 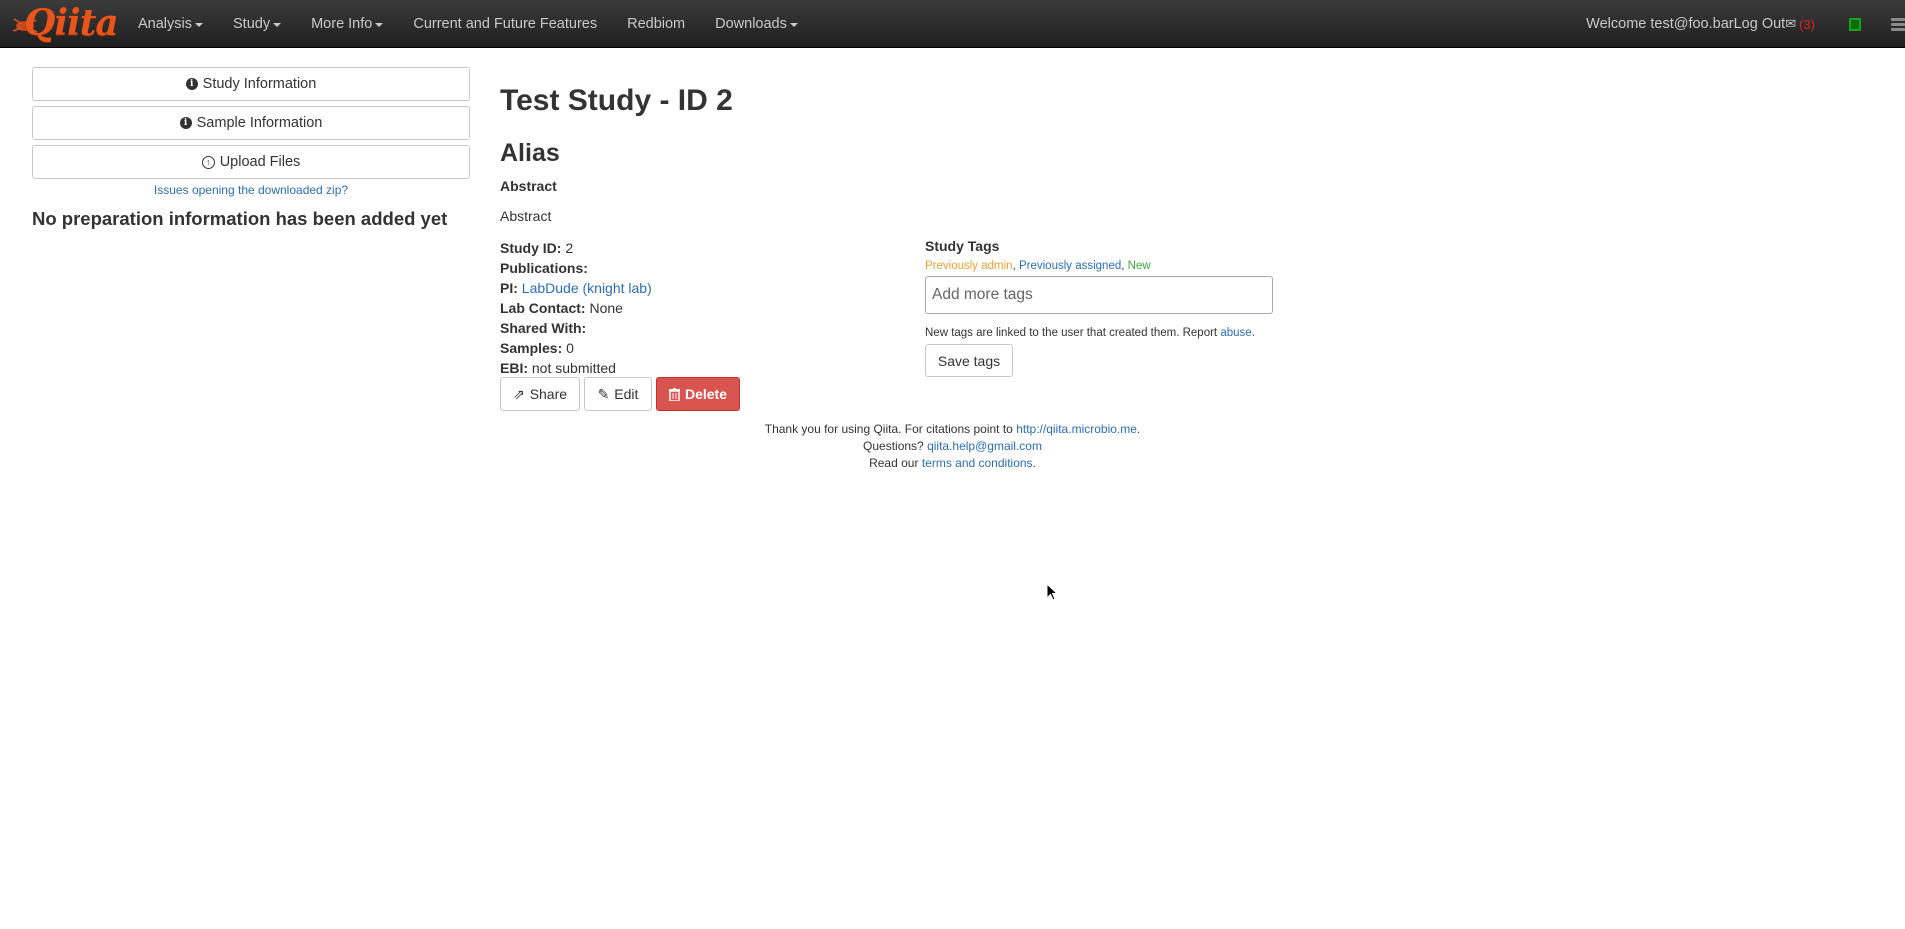 I want to click on nav-more-info: More Info, so click(x=347, y=24).